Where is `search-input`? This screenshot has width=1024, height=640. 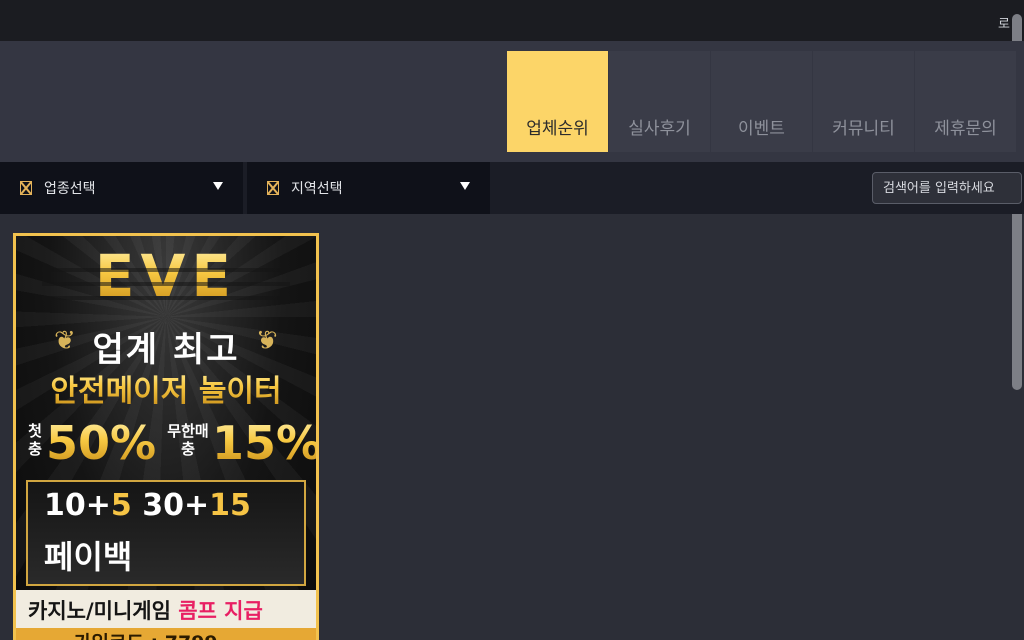
search-input is located at coordinates (947, 188).